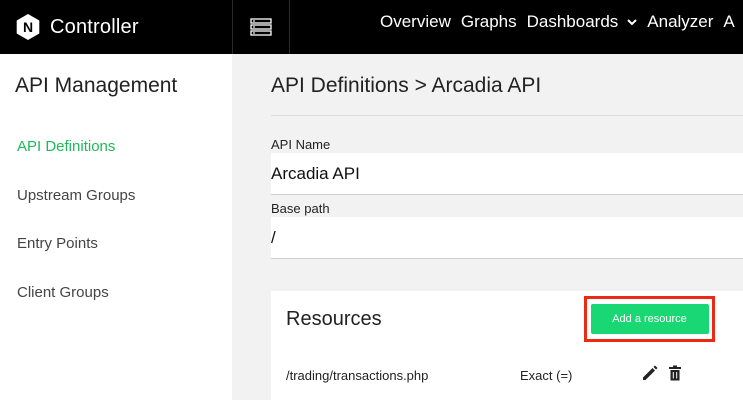 This screenshot has width=743, height=400. I want to click on app-logo: N Controller, so click(116, 27).